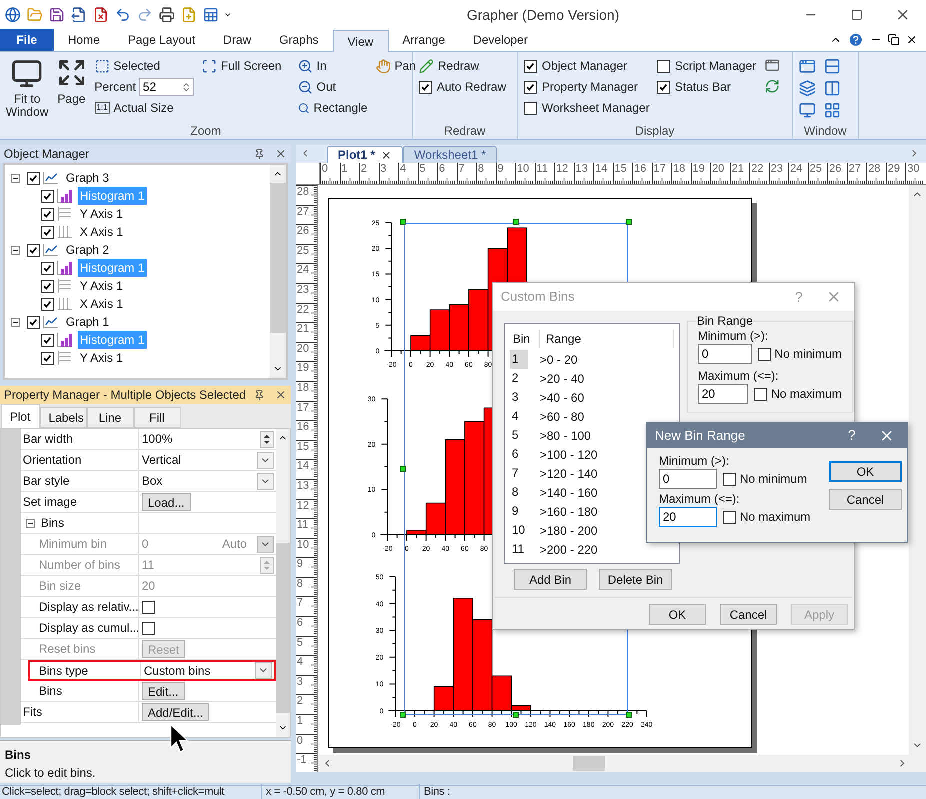  What do you see at coordinates (807, 88) in the screenshot?
I see `cascade-icon` at bounding box center [807, 88].